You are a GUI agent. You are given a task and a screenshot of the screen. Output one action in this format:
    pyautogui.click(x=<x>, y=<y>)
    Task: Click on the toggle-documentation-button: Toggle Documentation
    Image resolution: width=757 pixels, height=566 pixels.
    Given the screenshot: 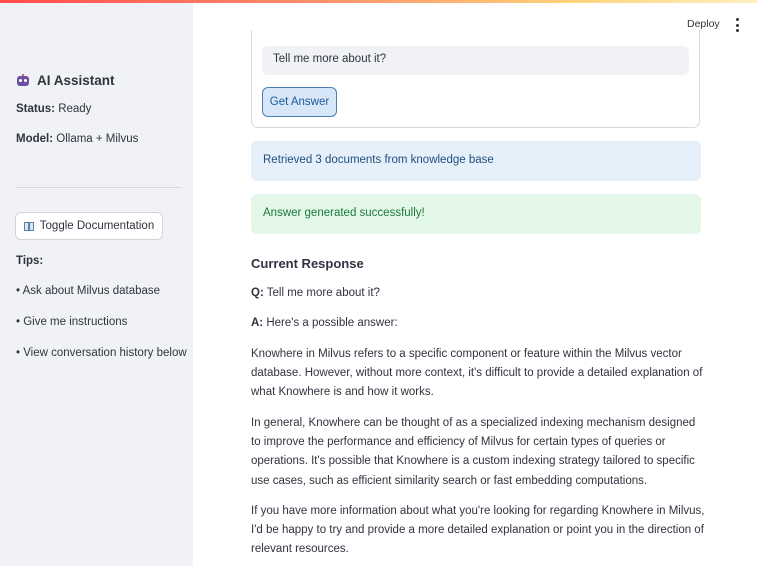 What is the action you would take?
    pyautogui.click(x=89, y=226)
    